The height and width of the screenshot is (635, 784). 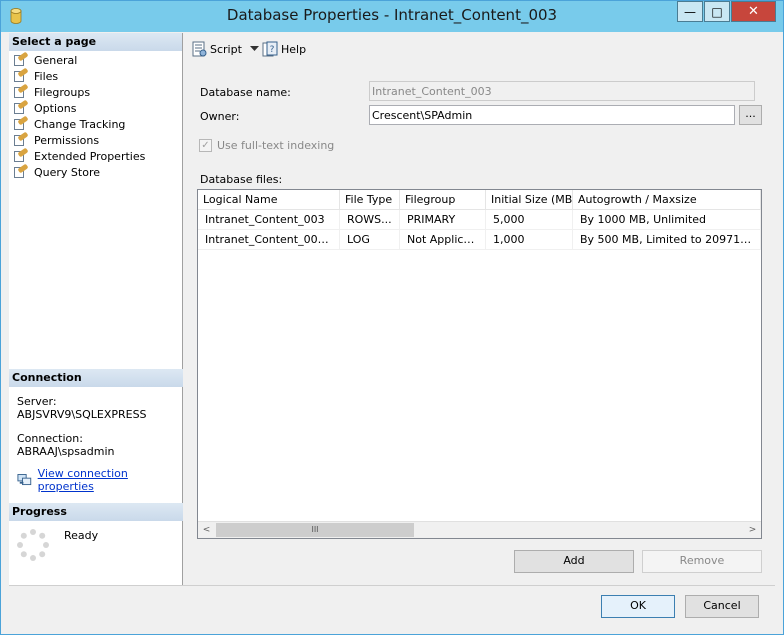 What do you see at coordinates (294, 49) in the screenshot?
I see `help-label: Help` at bounding box center [294, 49].